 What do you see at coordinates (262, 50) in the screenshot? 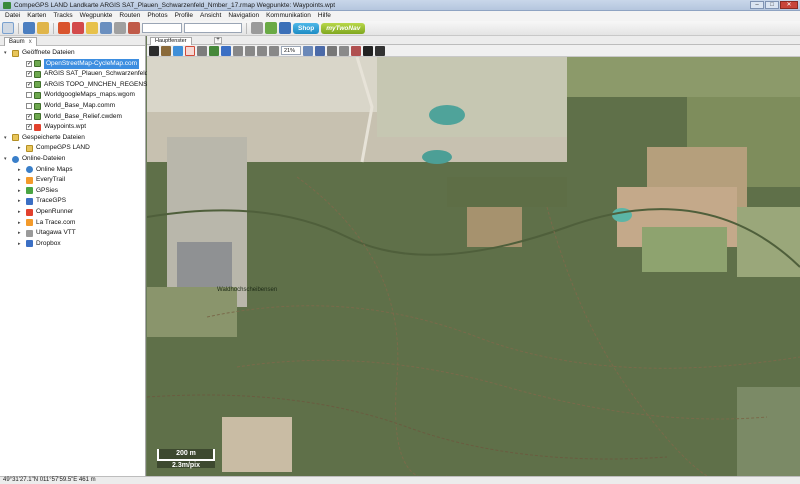
I see `zoom-fit-icon` at bounding box center [262, 50].